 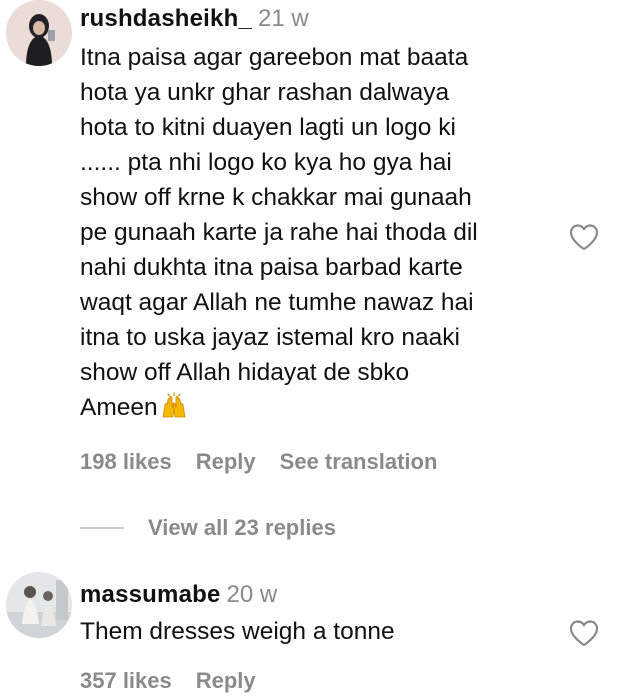 I want to click on time-ago: 21 w, so click(x=283, y=18).